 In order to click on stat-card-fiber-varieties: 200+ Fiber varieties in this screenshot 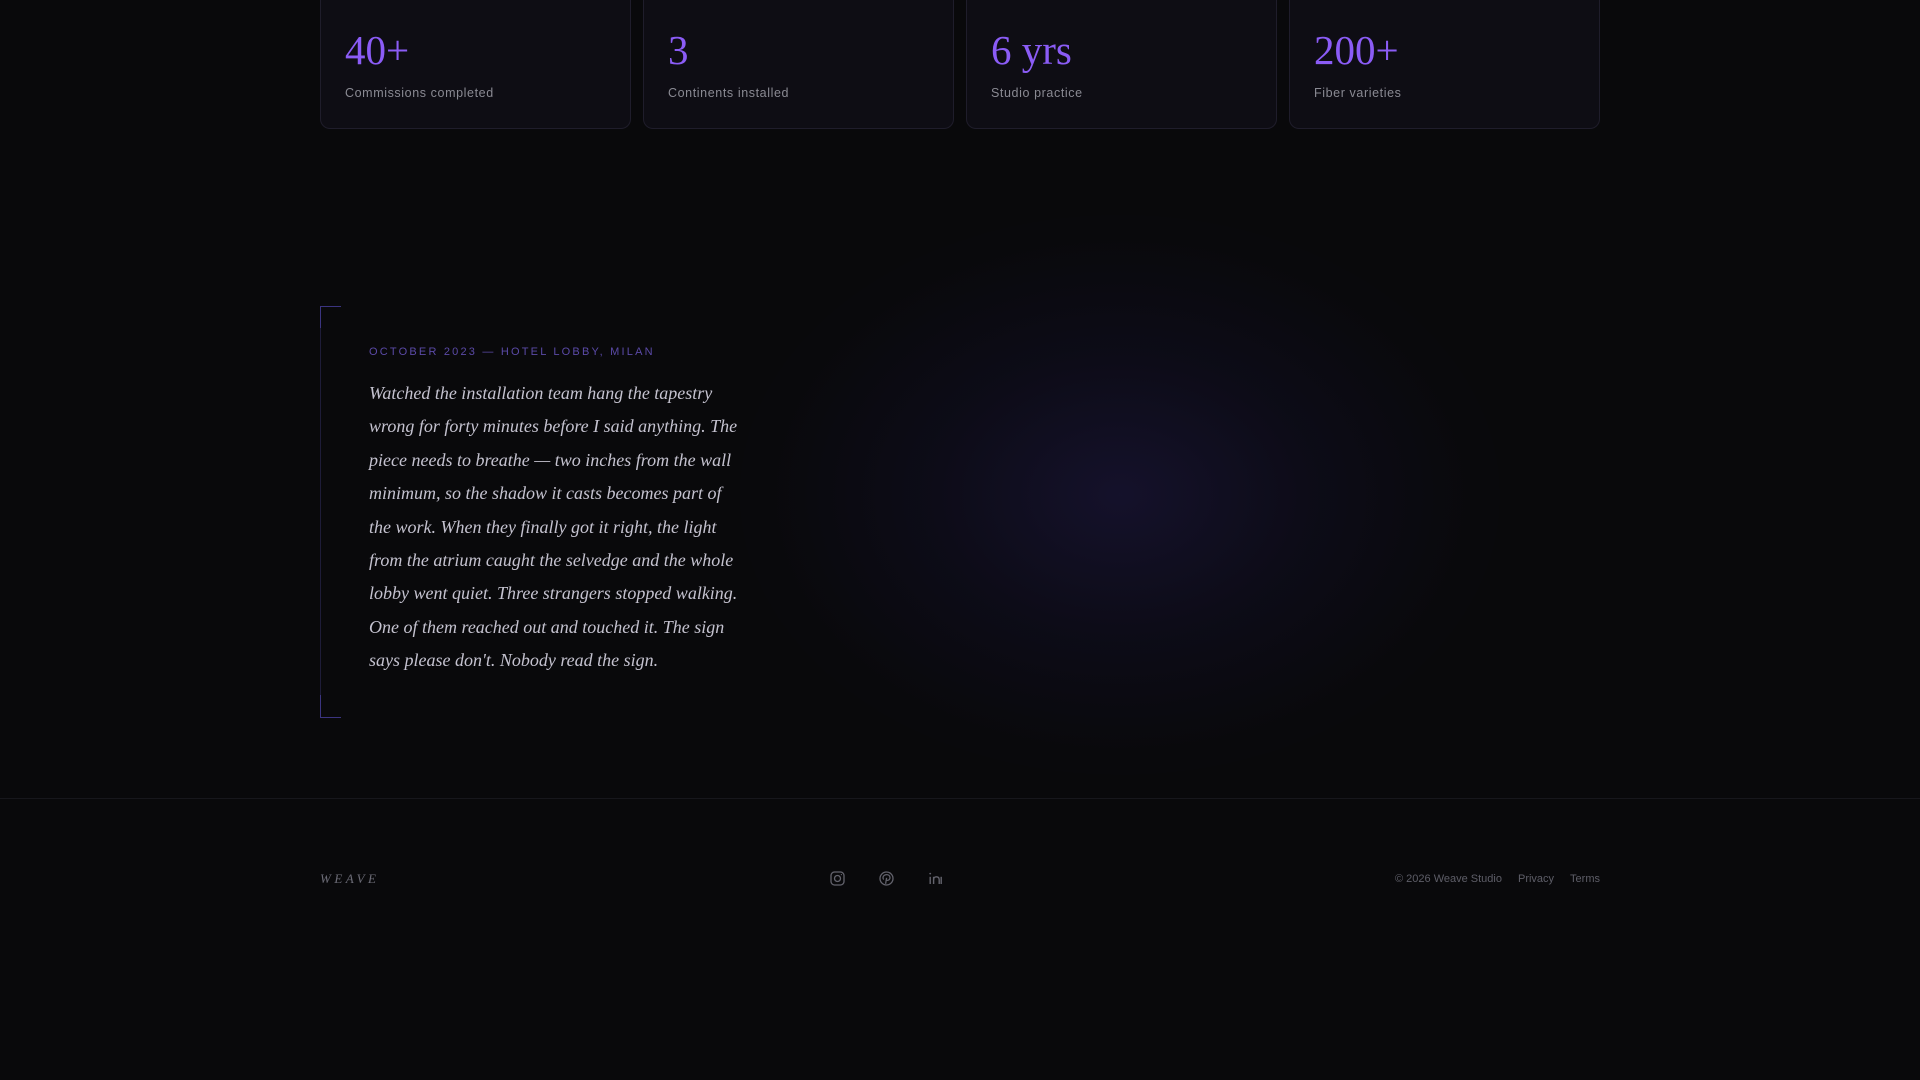, I will do `click(1444, 64)`.